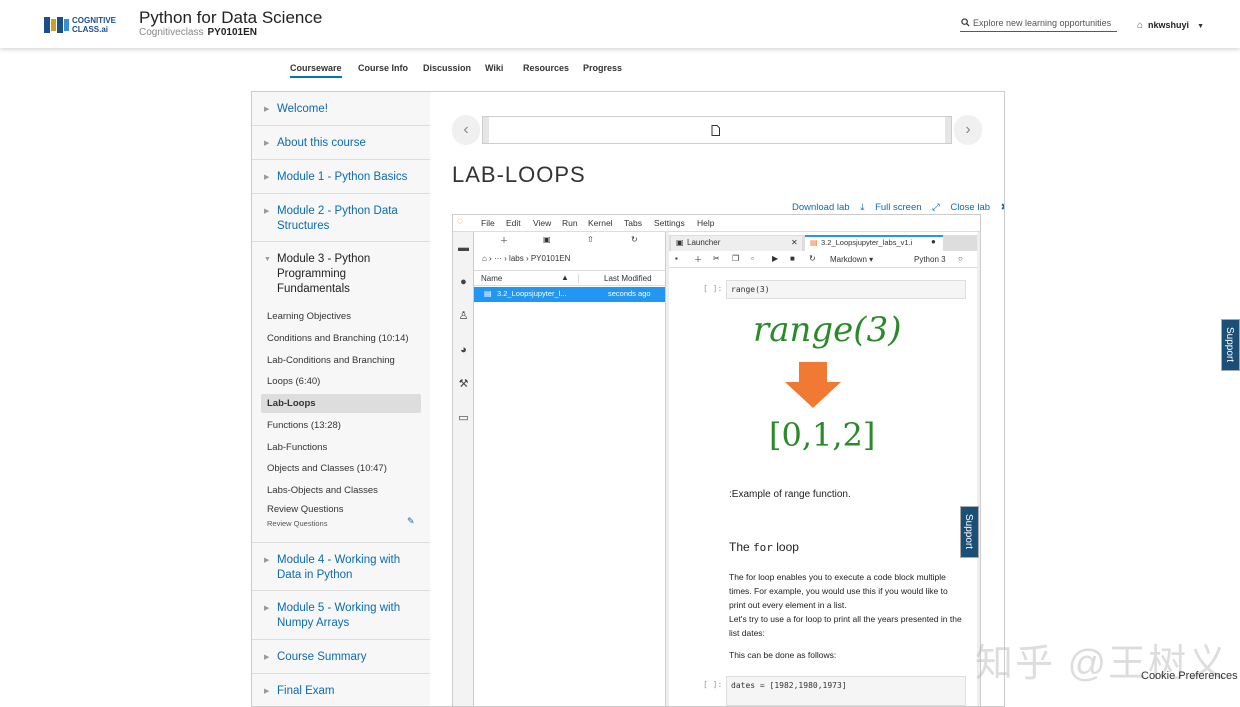  I want to click on section-label: Final Exam, so click(306, 691).